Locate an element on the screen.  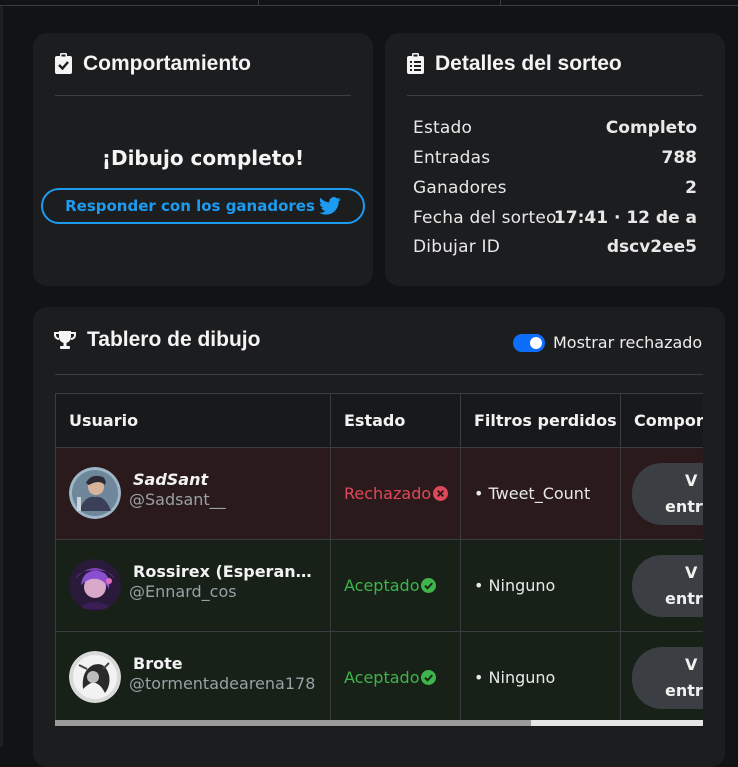
draw-complete-message: ¡Dibujo completo! is located at coordinates (203, 158).